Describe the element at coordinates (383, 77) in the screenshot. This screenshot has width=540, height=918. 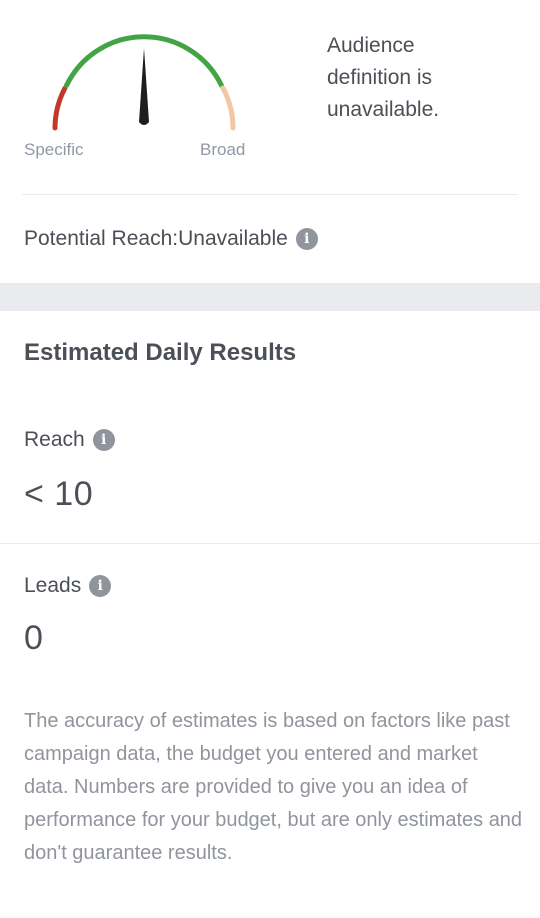
I see `audience-status-message: Audience definition is unavailable.` at that location.